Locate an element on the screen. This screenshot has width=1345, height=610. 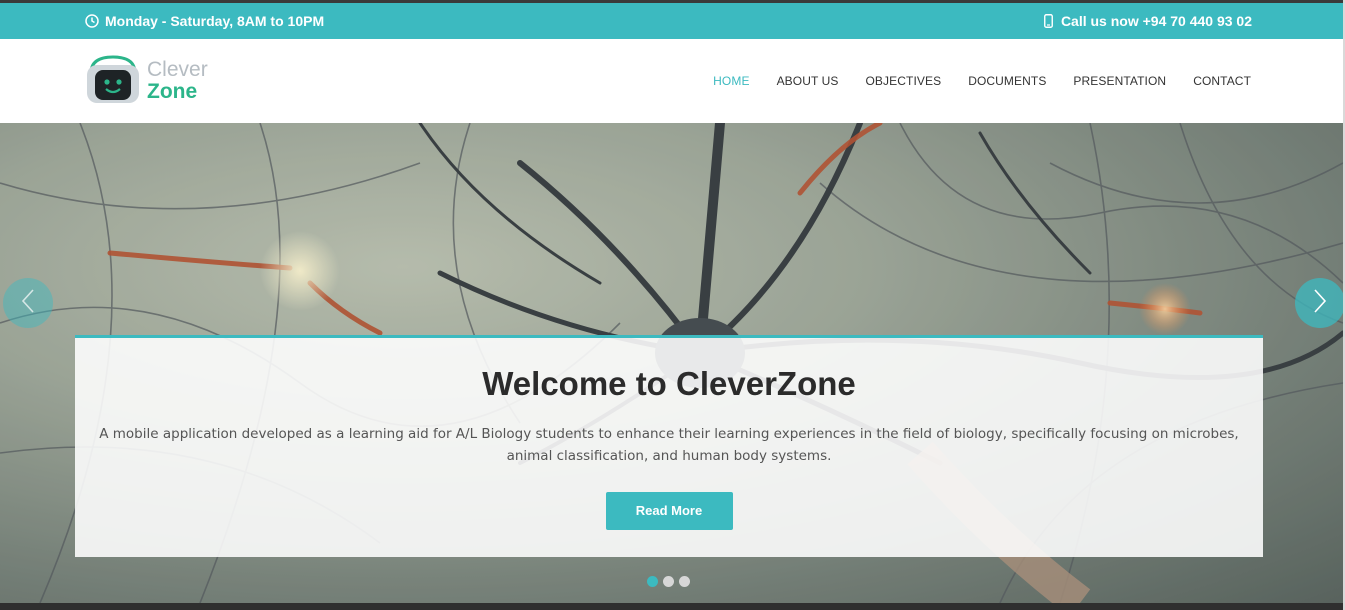
page-bottom-strip is located at coordinates (672, 606).